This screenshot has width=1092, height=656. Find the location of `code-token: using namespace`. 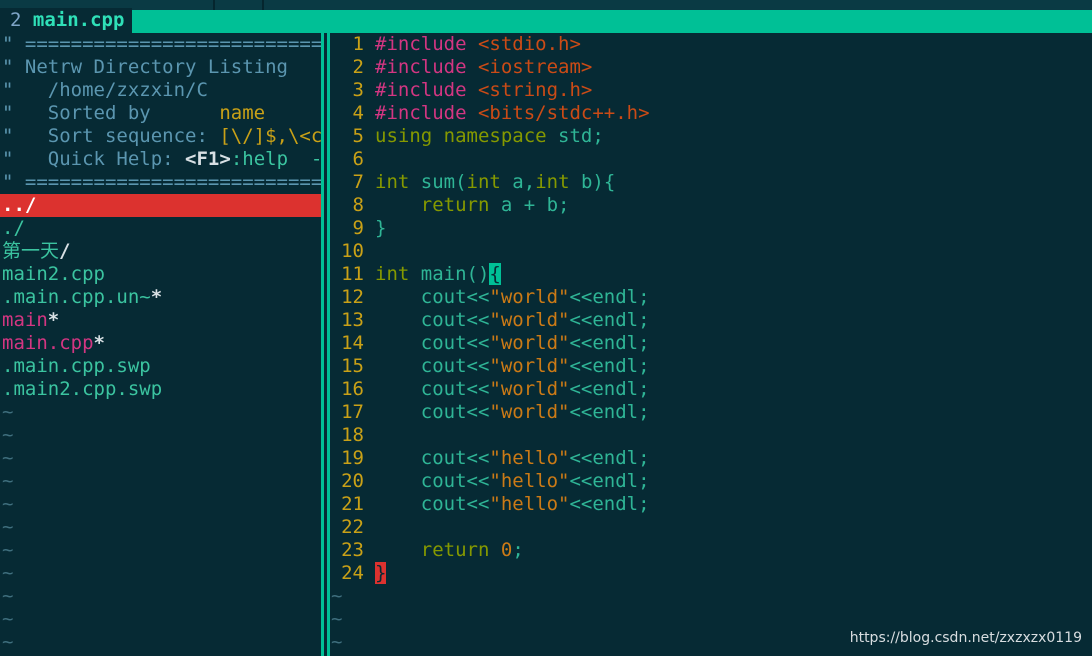

code-token: using namespace is located at coordinates (461, 136).